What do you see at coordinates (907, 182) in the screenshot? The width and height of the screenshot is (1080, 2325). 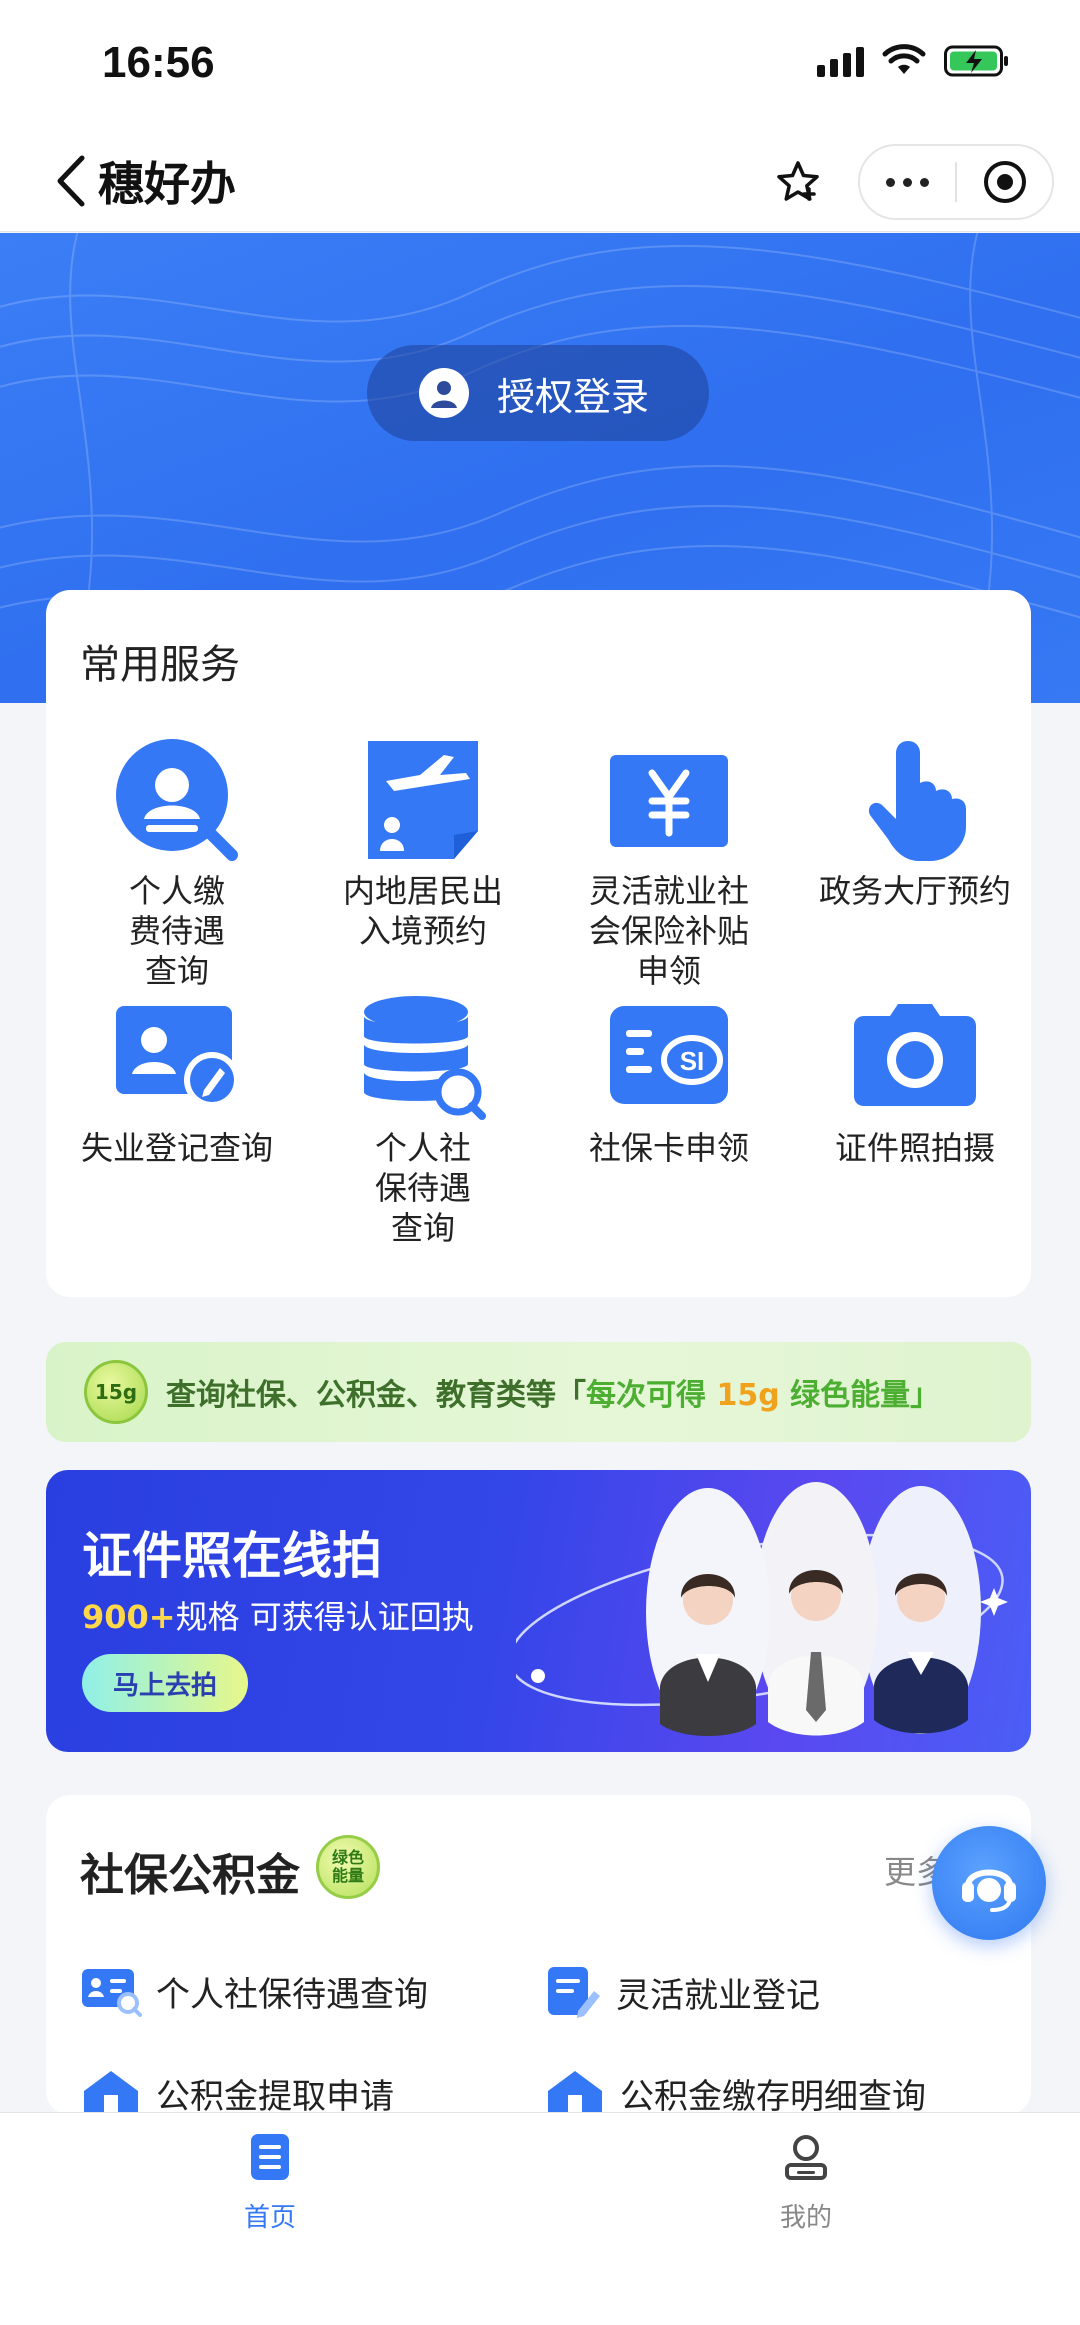 I see `more-icon` at bounding box center [907, 182].